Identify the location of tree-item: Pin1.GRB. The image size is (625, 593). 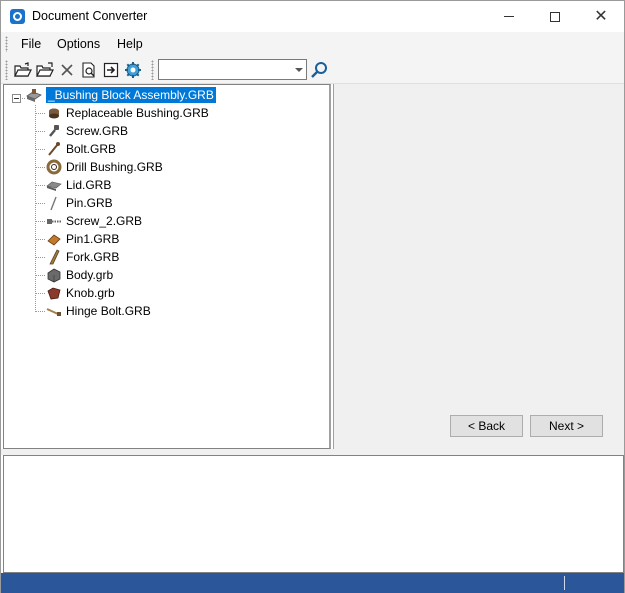
(82, 239).